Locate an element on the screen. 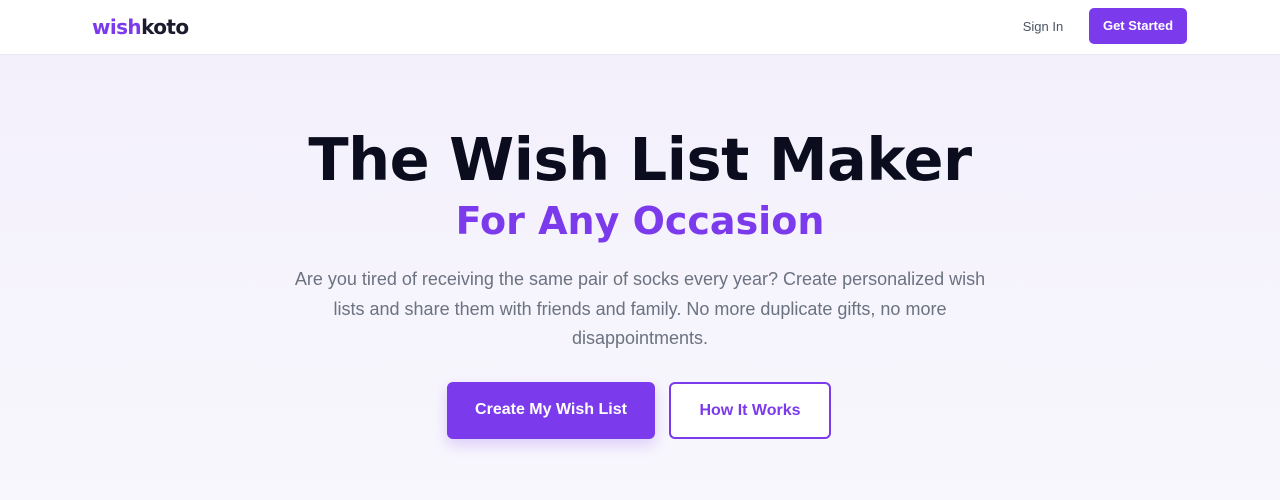  get-started-button: Get Started is located at coordinates (1138, 26).